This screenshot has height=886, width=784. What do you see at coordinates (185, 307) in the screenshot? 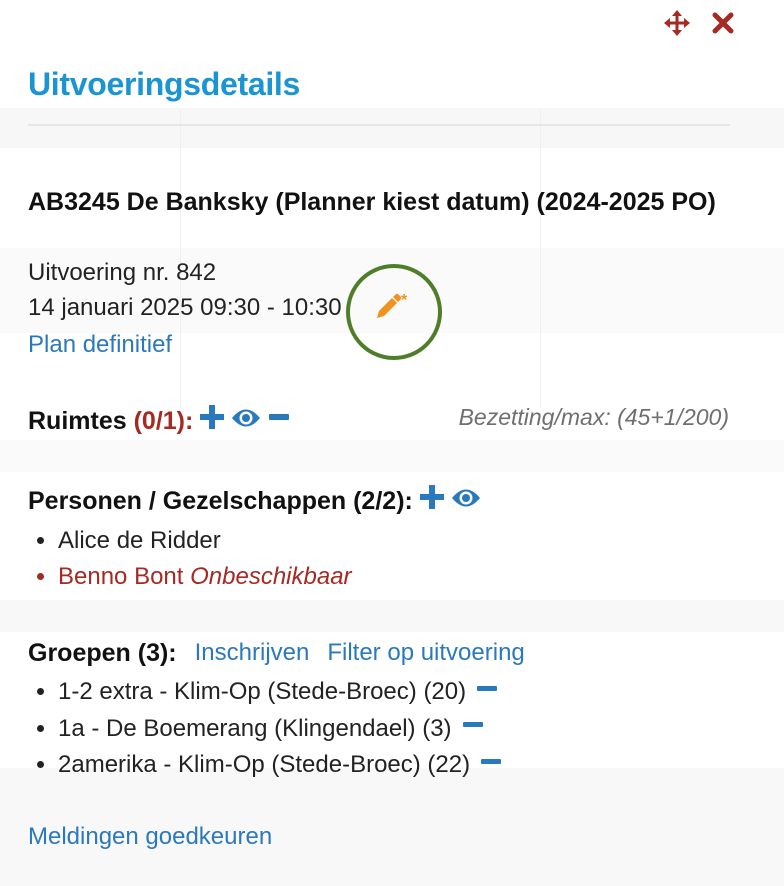
I see `performance-datetime: 14 januari 2025 09:30 - 10:30` at bounding box center [185, 307].